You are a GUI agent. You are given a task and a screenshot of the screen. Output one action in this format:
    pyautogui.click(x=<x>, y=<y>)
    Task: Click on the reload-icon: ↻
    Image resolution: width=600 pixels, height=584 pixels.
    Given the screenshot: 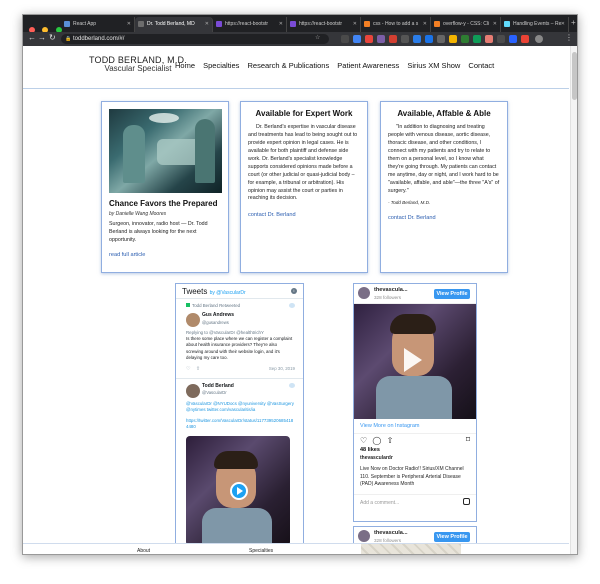 What is the action you would take?
    pyautogui.click(x=52, y=37)
    